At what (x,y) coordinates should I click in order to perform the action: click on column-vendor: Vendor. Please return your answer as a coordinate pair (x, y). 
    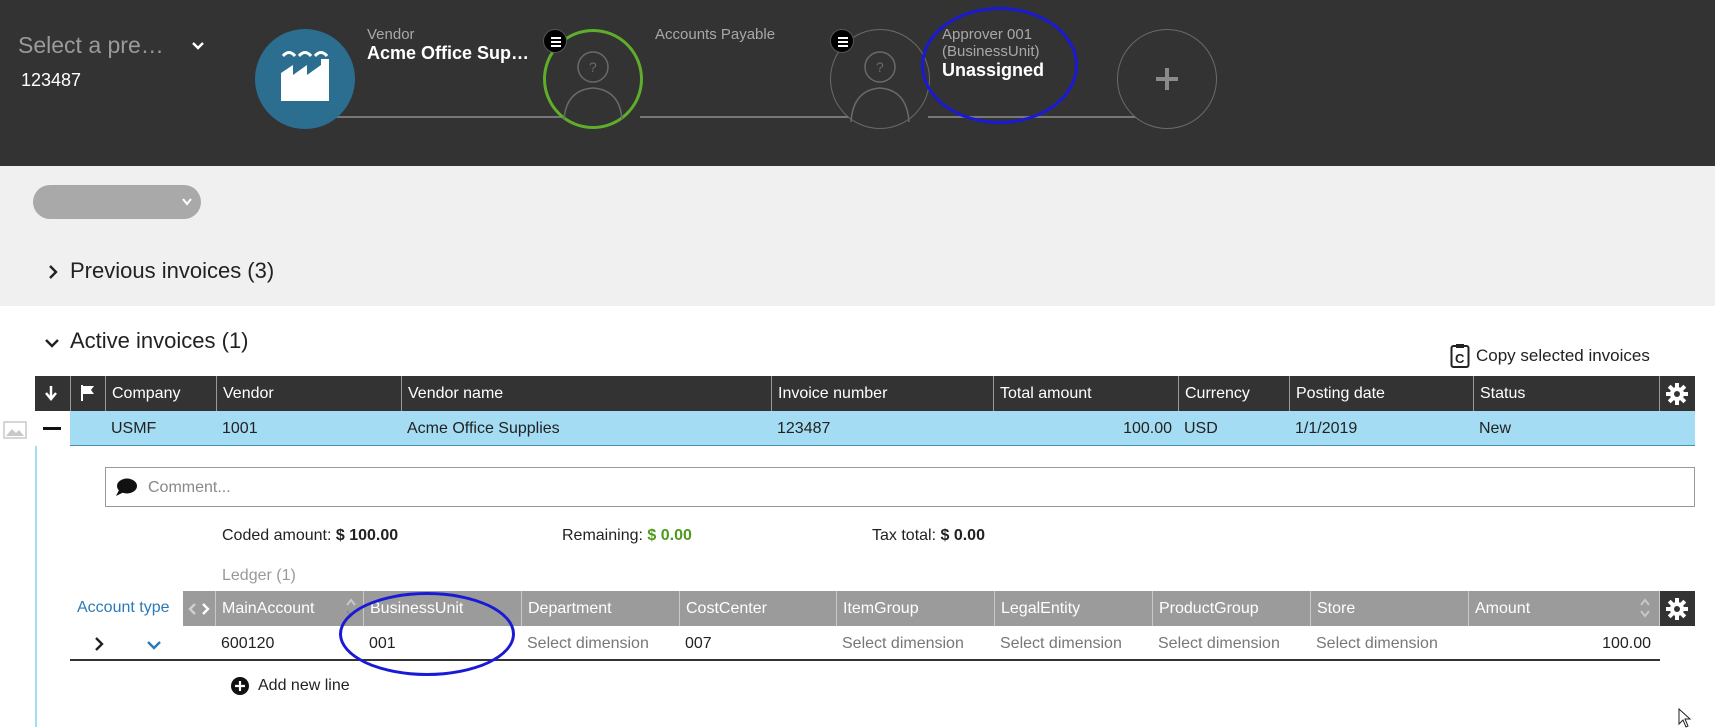
    Looking at the image, I should click on (308, 393).